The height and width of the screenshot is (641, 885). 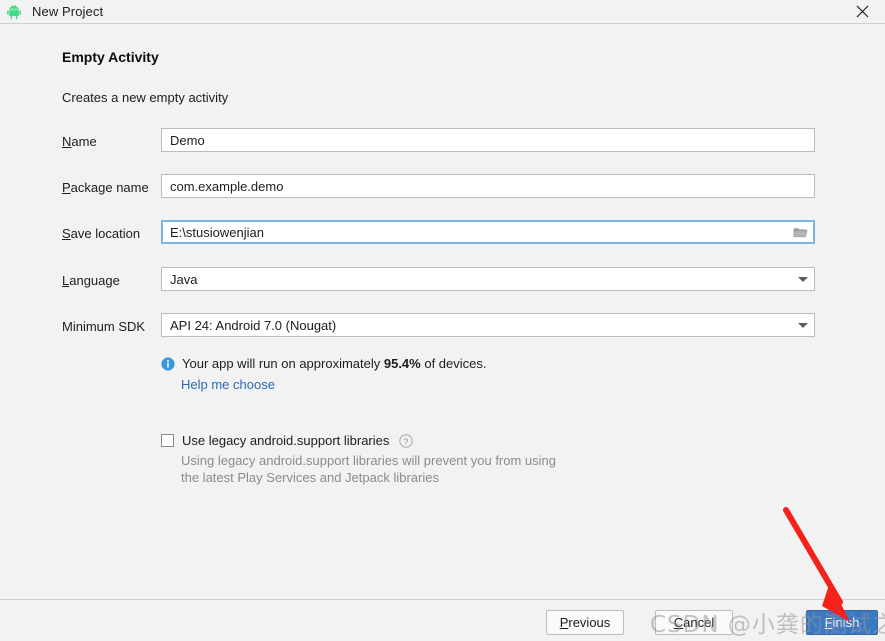 I want to click on minimum-sdk-dropdown: API 24: Android 7.0 (Nougat), so click(x=488, y=325).